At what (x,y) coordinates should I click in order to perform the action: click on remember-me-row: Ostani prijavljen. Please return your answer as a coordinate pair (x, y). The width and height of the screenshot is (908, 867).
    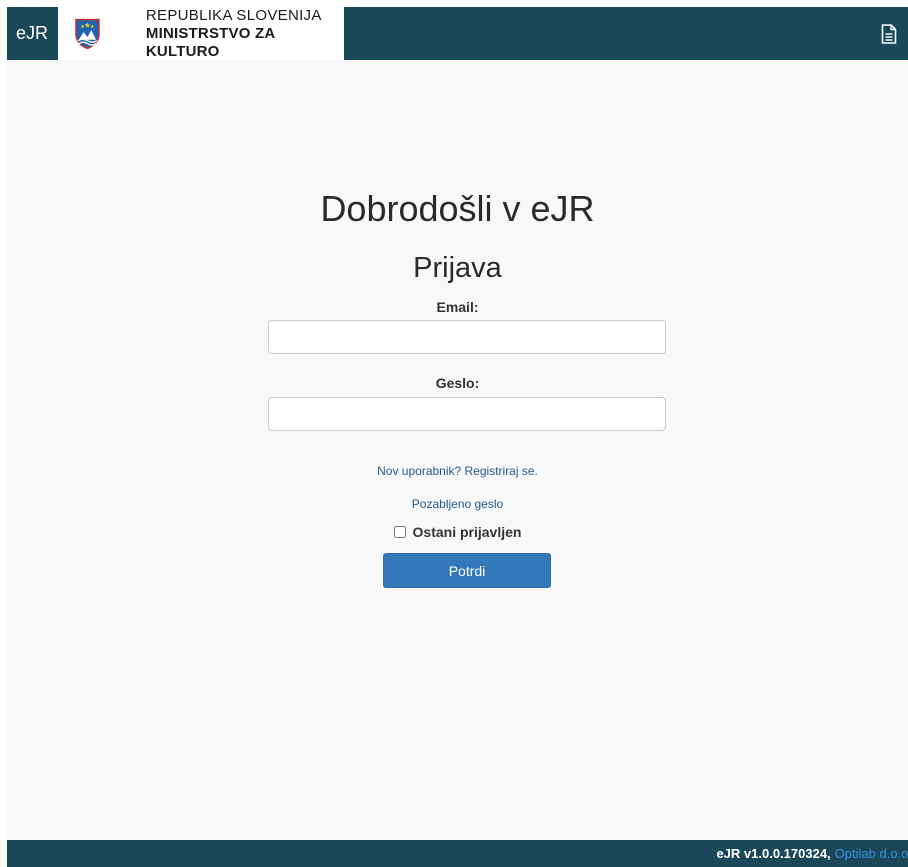
    Looking at the image, I should click on (457, 532).